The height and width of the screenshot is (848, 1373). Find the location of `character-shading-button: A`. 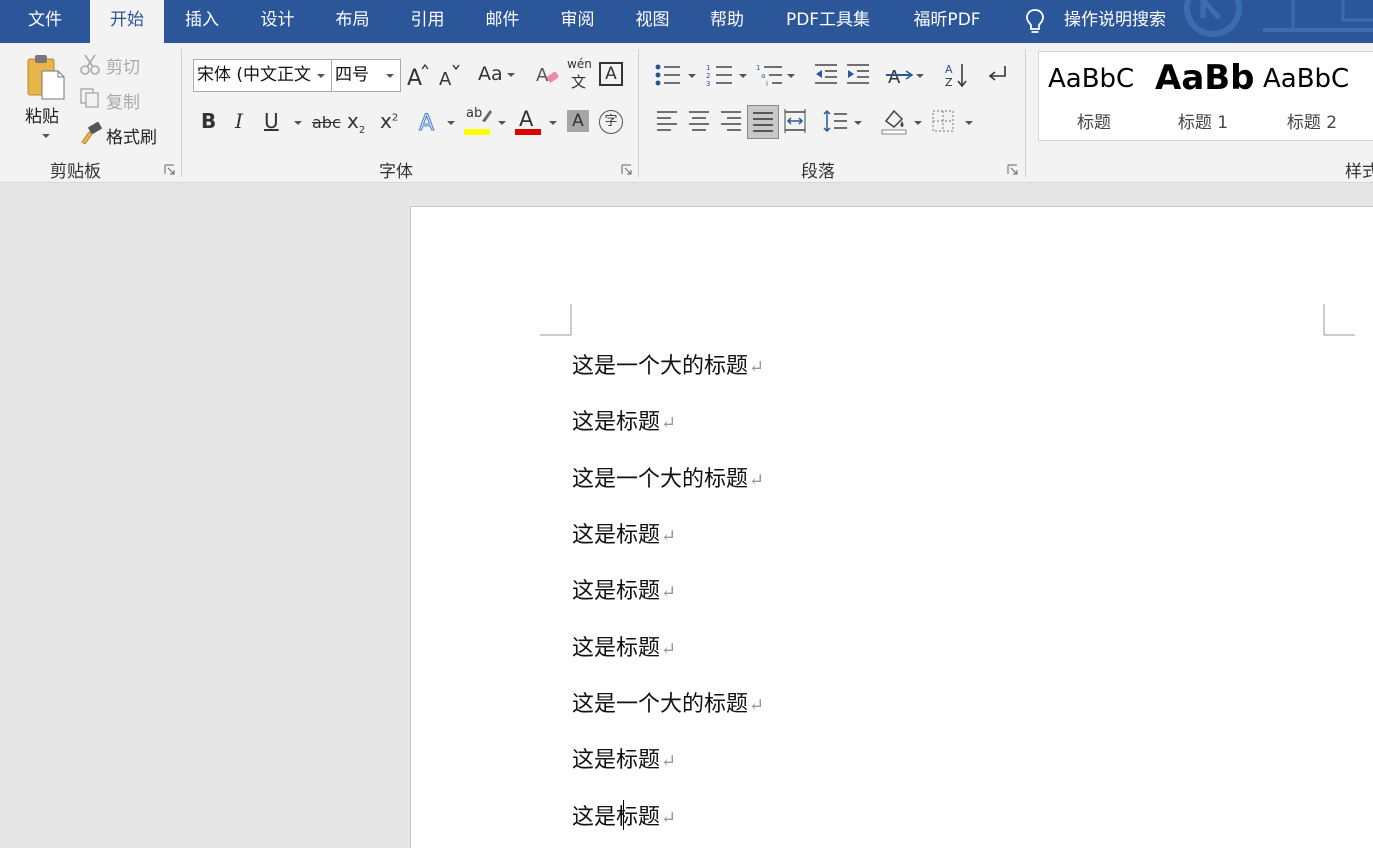

character-shading-button: A is located at coordinates (578, 121).